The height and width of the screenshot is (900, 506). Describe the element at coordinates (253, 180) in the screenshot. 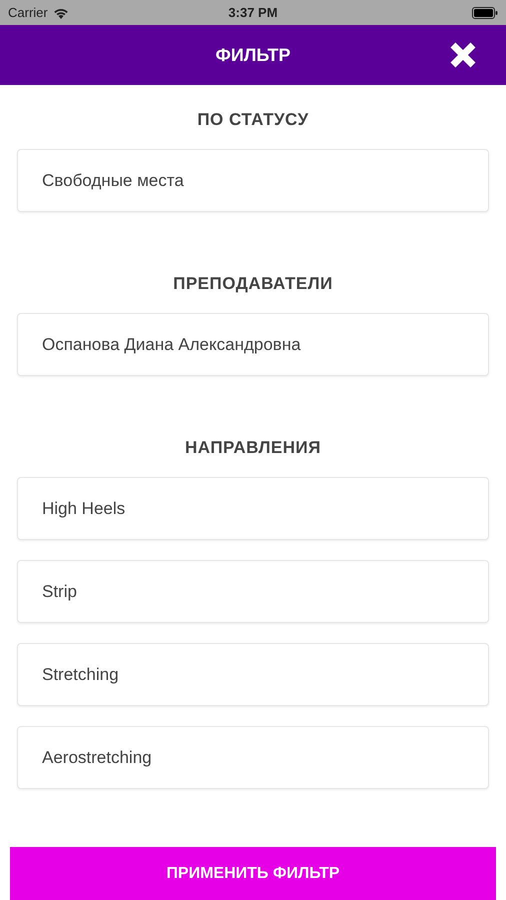

I see `filter-option: Свободные места` at that location.